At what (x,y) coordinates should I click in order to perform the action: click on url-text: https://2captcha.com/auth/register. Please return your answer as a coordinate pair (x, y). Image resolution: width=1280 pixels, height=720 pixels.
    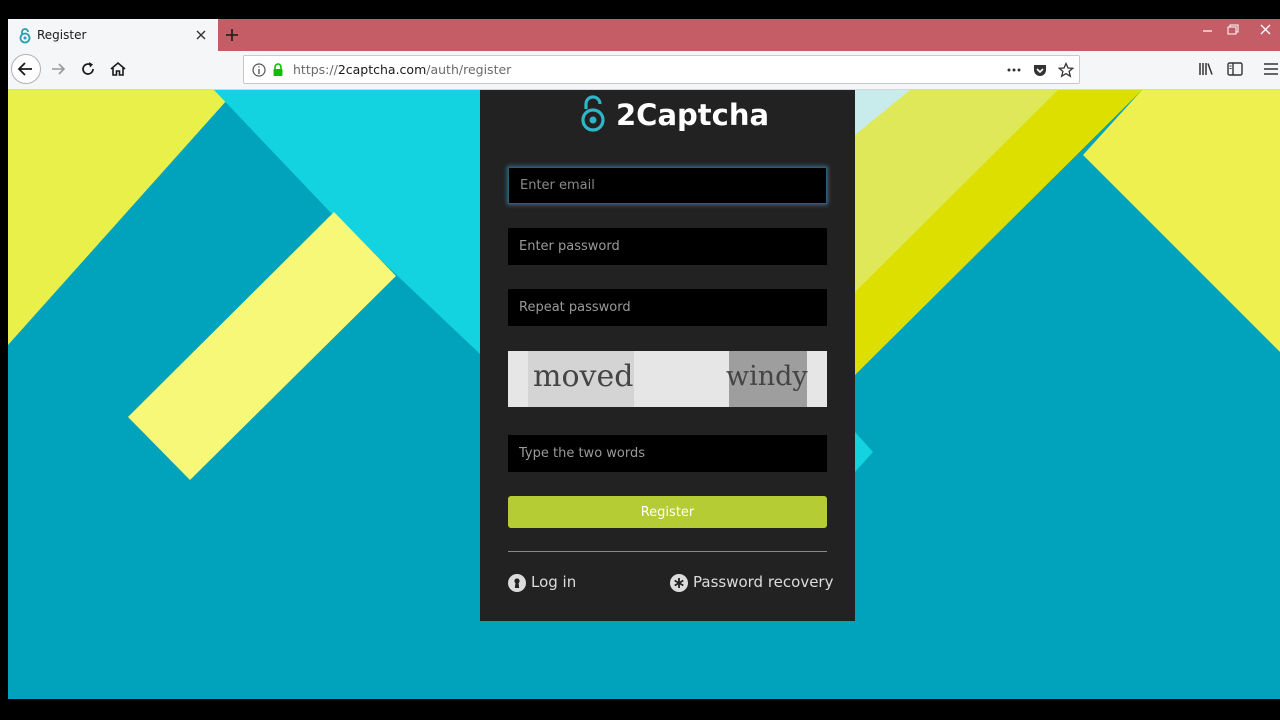
    Looking at the image, I should click on (402, 69).